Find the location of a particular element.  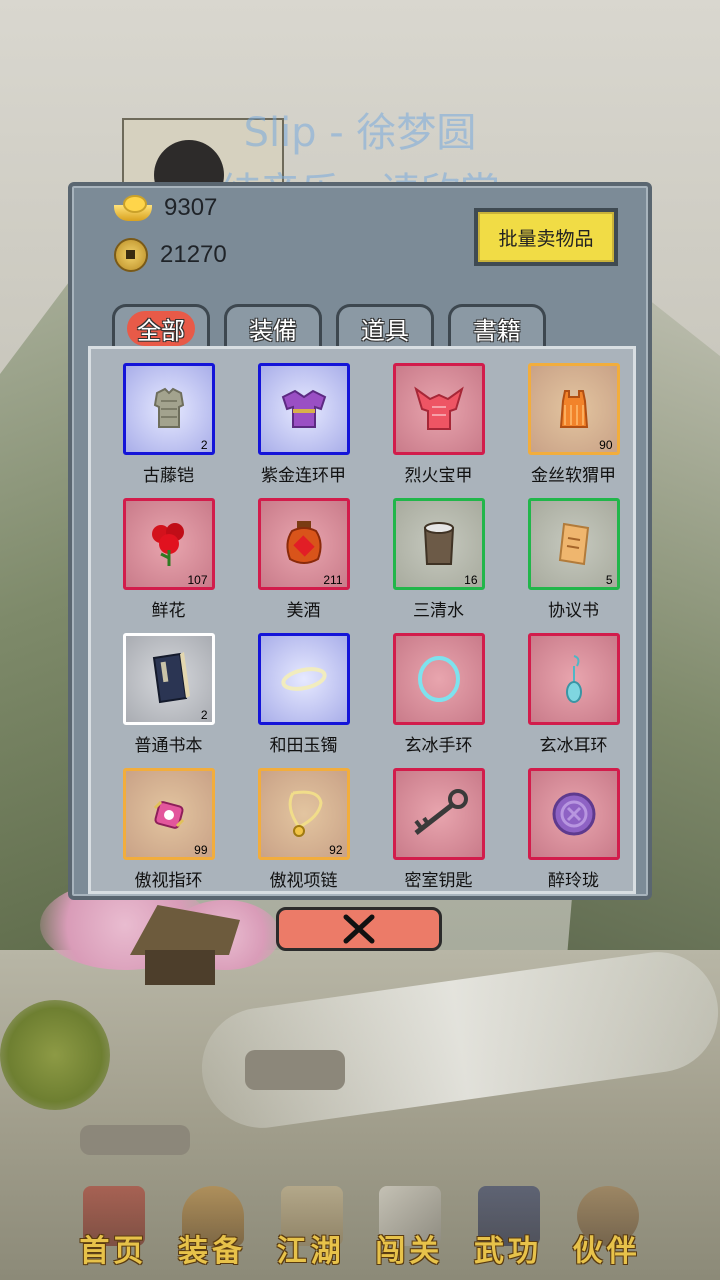

item-slot: 2 古藤铠 is located at coordinates (168, 430).